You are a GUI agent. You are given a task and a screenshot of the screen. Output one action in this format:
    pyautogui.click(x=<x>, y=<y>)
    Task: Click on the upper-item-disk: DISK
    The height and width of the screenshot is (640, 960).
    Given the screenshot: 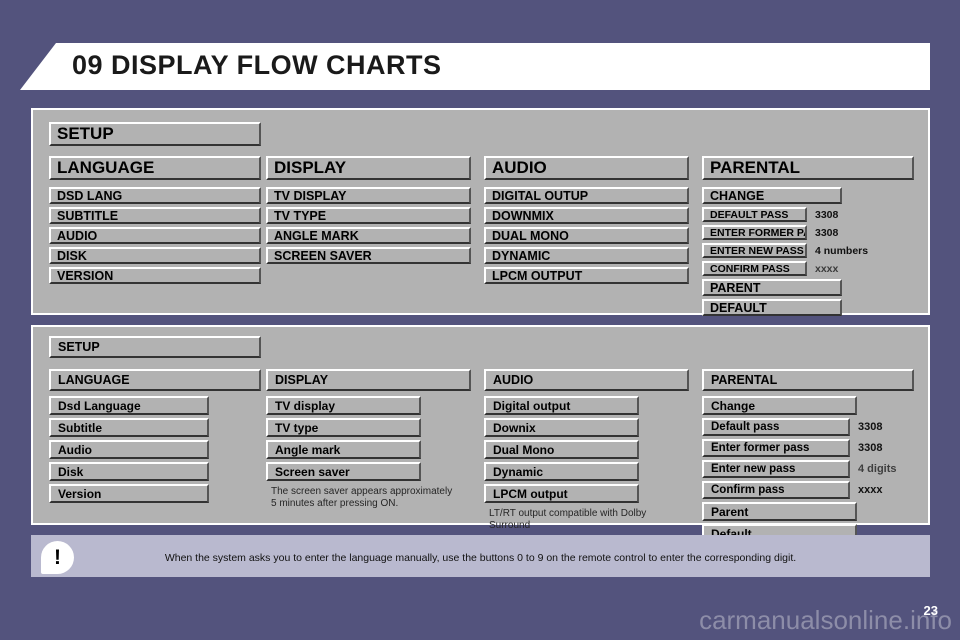 What is the action you would take?
    pyautogui.click(x=155, y=255)
    